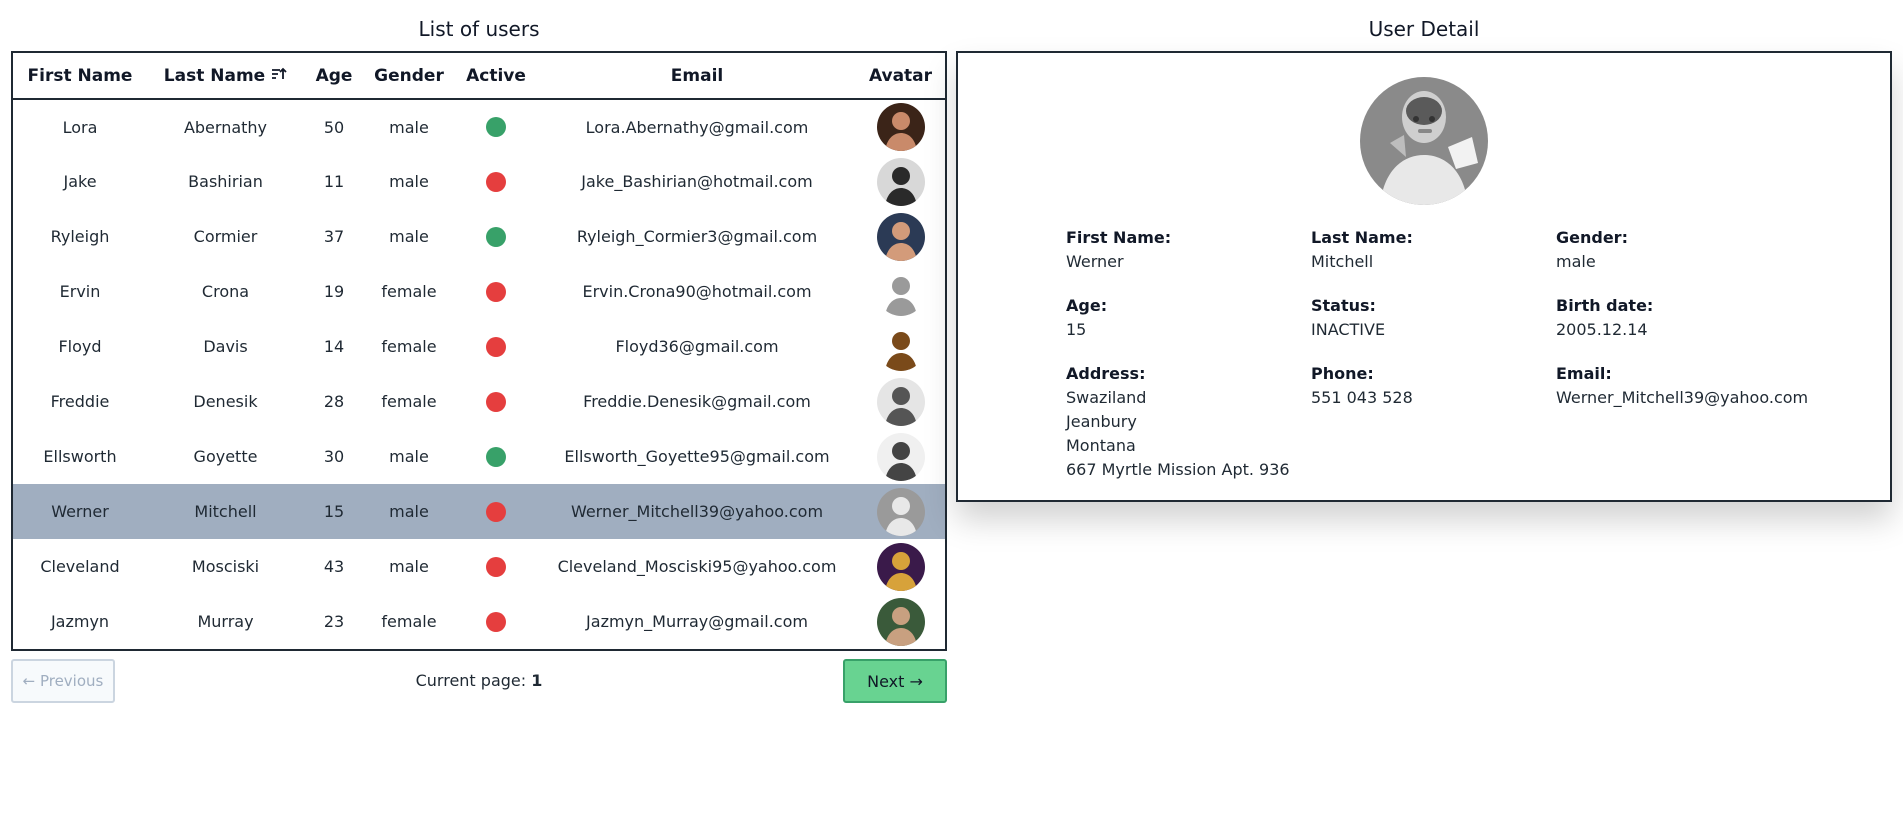 This screenshot has height=818, width=1903. What do you see at coordinates (225, 76) in the screenshot?
I see `column-header-last-name: Last Name` at bounding box center [225, 76].